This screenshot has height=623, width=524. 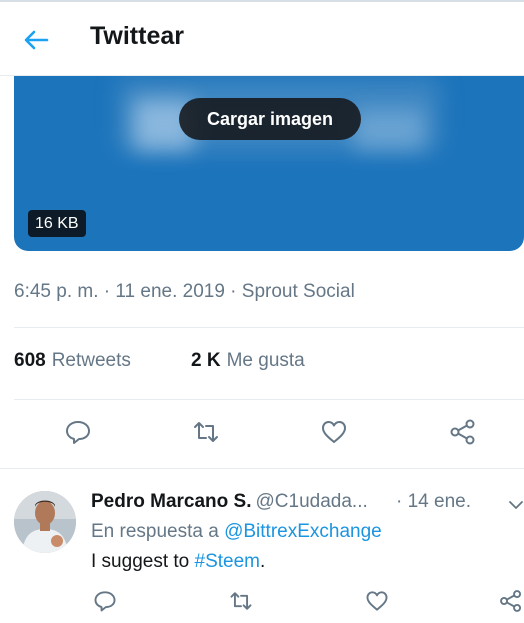 I want to click on tweet-actions, so click(x=262, y=435).